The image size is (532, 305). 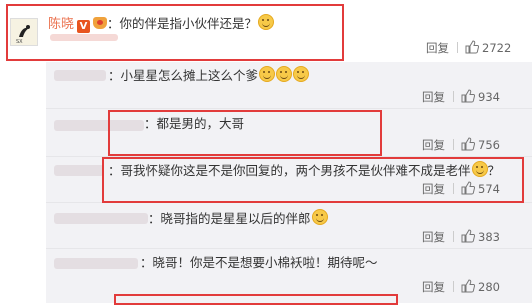 I want to click on like-count: 280, so click(x=489, y=287).